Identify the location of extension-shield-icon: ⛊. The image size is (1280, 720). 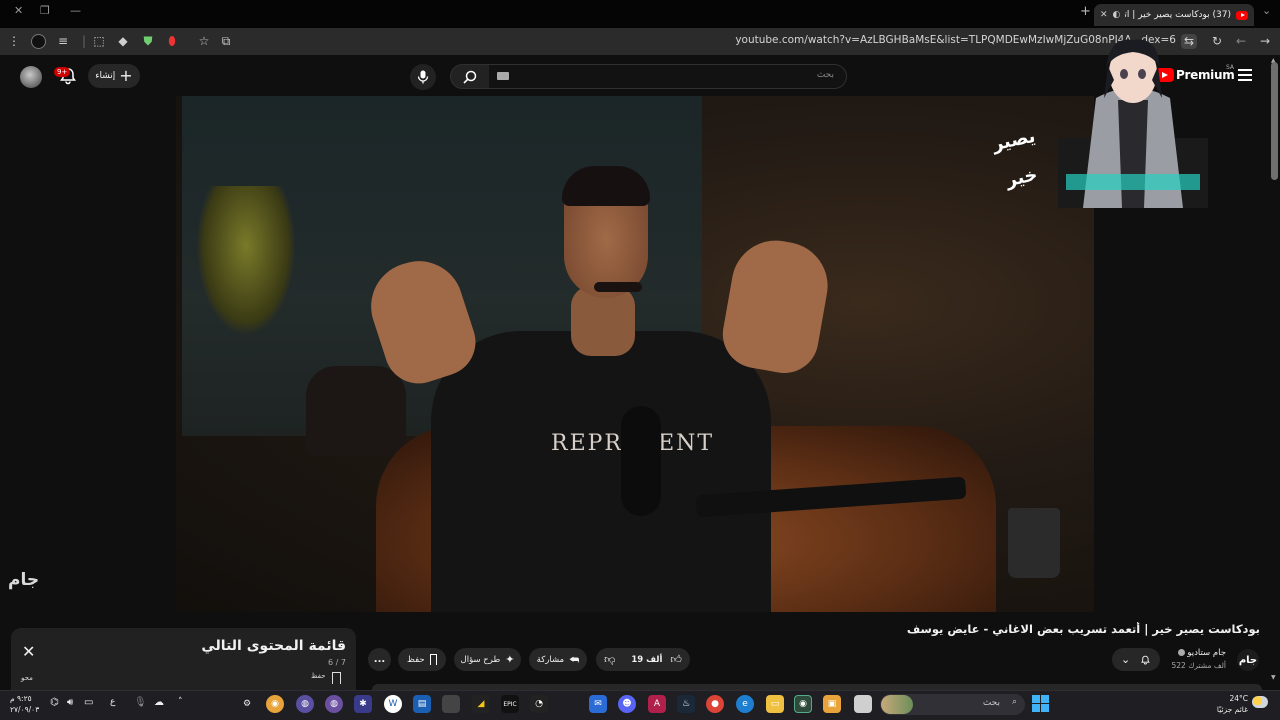
(148, 41).